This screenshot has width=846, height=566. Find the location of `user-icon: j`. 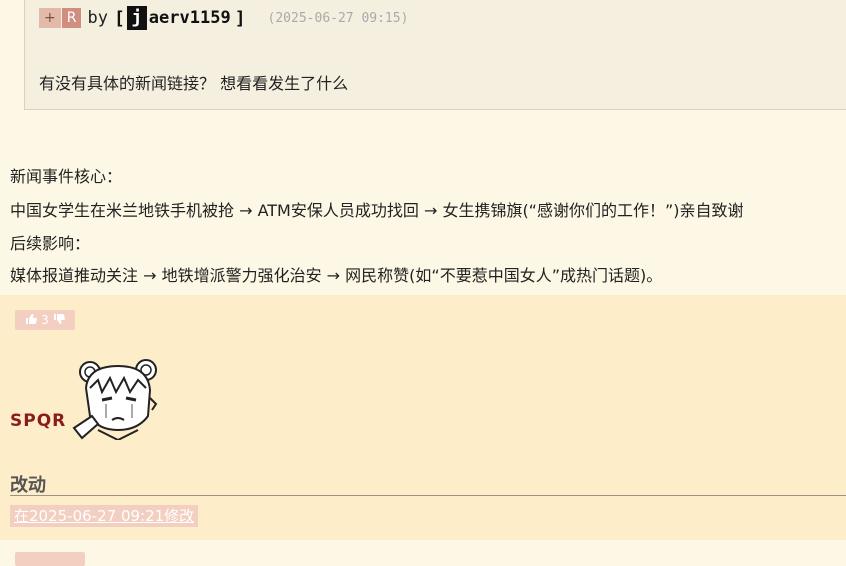

user-icon: j is located at coordinates (136, 18).